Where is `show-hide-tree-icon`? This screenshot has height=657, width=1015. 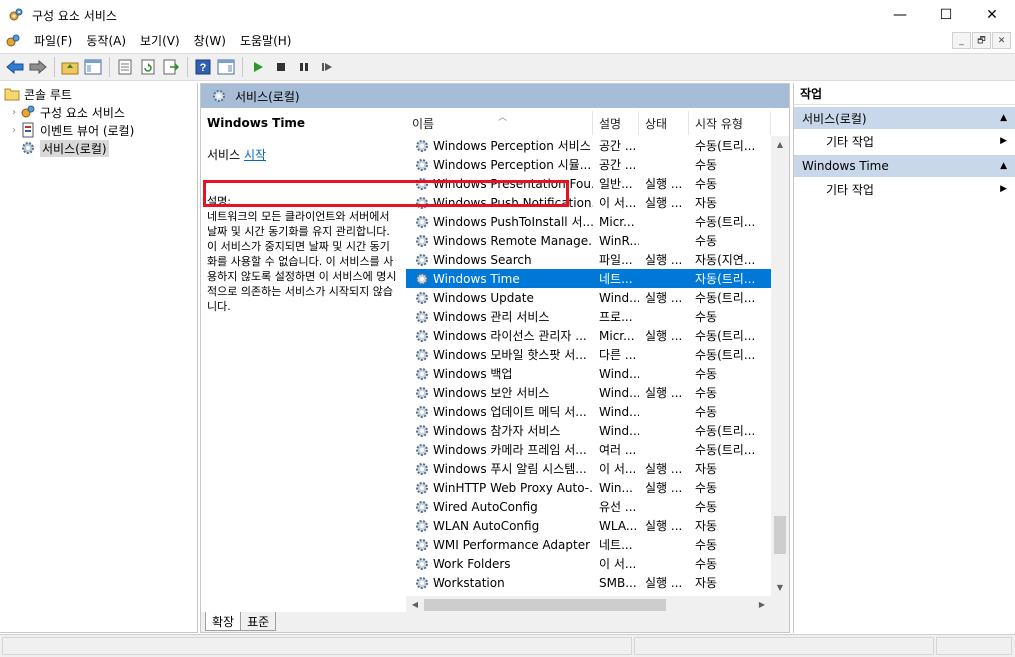 show-hide-tree-icon is located at coordinates (93, 67).